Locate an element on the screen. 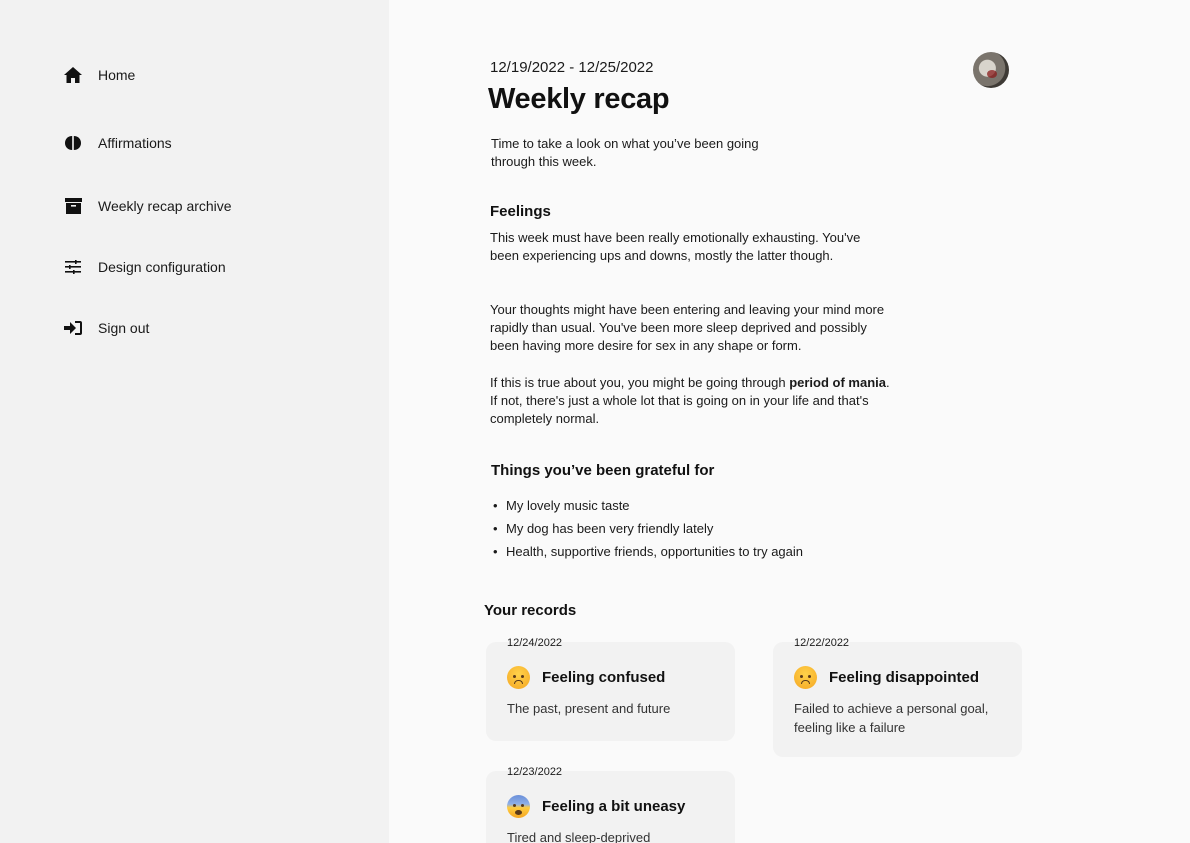 Image resolution: width=1190 pixels, height=843 pixels. sidebar-item-design-configuration: Design configuration is located at coordinates (144, 267).